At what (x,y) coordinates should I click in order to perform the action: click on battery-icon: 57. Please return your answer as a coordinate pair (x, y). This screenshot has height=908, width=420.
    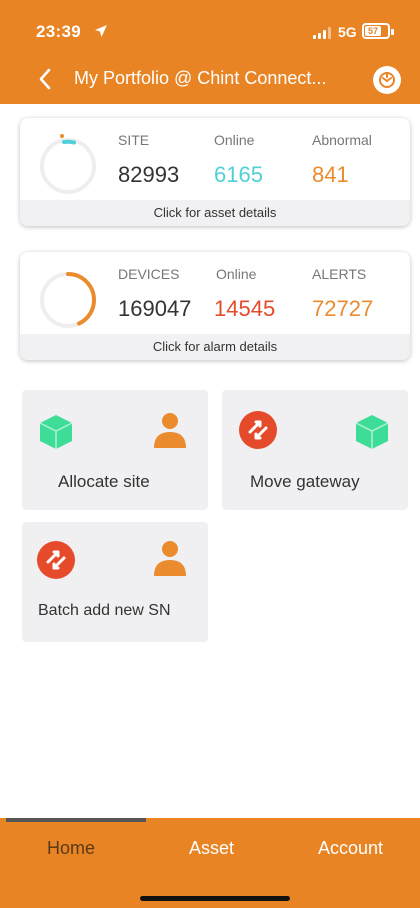
    Looking at the image, I should click on (376, 31).